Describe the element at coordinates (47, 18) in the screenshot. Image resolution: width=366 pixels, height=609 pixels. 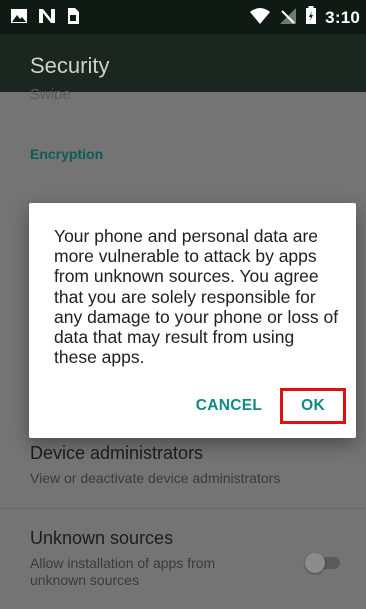
I see `n-notification-icon` at that location.